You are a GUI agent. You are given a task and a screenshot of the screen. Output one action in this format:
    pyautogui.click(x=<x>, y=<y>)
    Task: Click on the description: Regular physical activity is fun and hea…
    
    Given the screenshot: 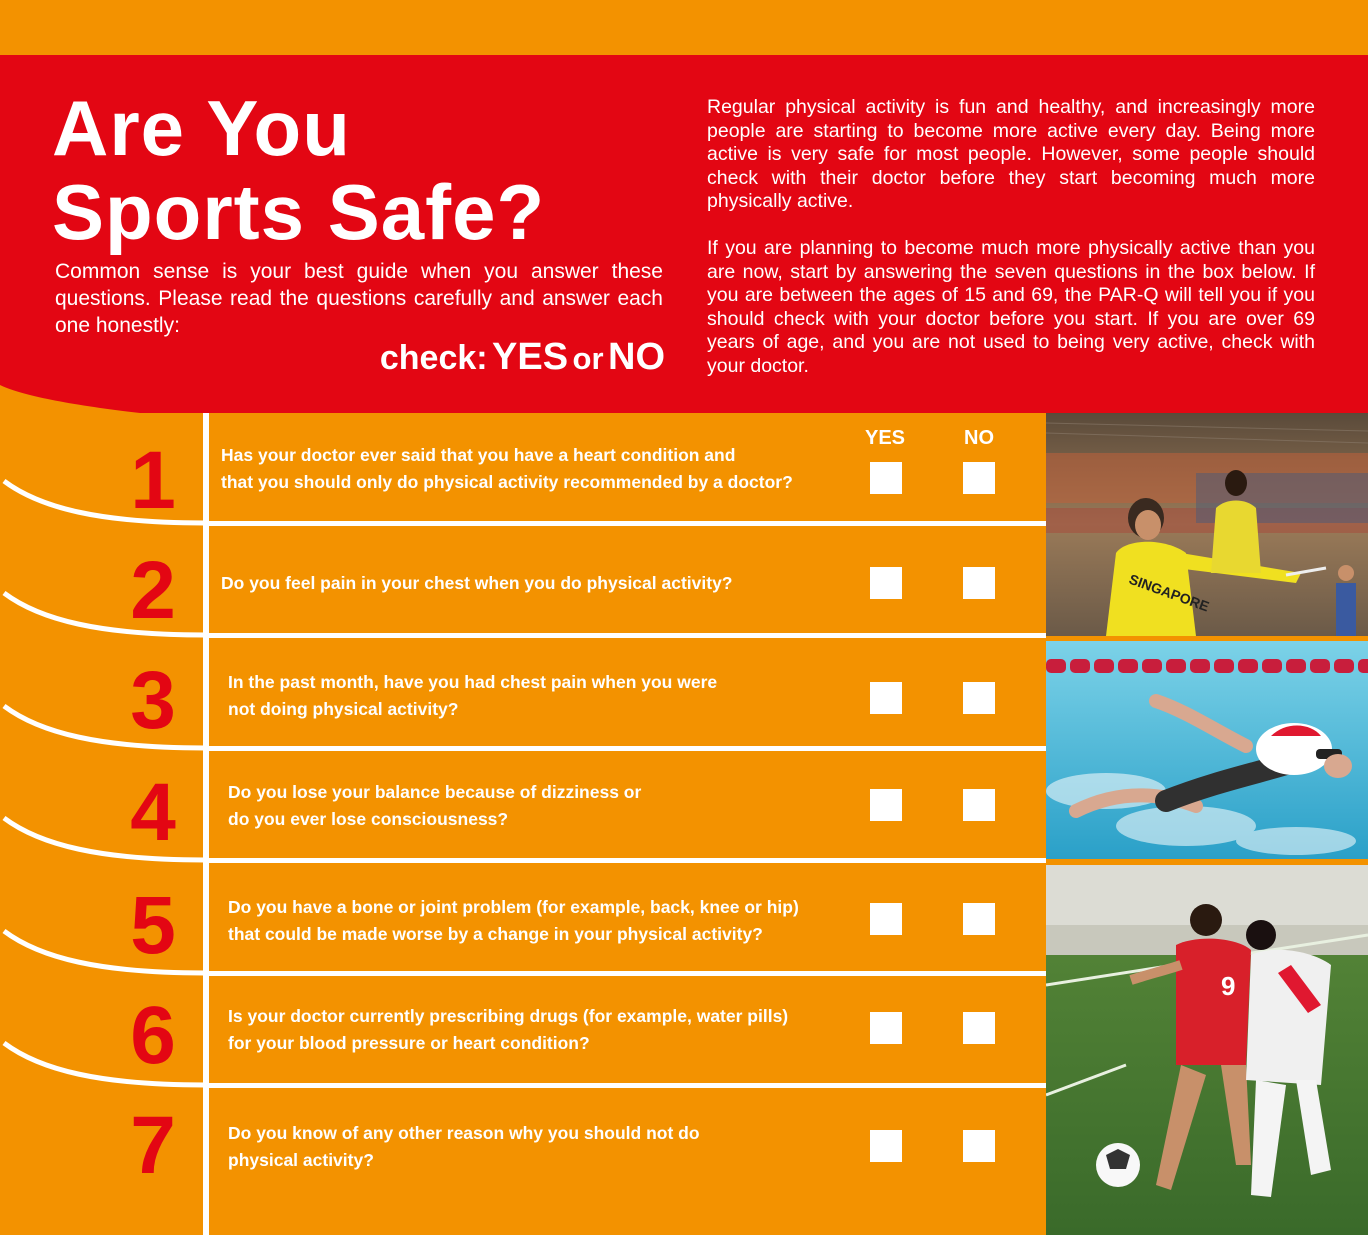 What is the action you would take?
    pyautogui.click(x=1011, y=237)
    